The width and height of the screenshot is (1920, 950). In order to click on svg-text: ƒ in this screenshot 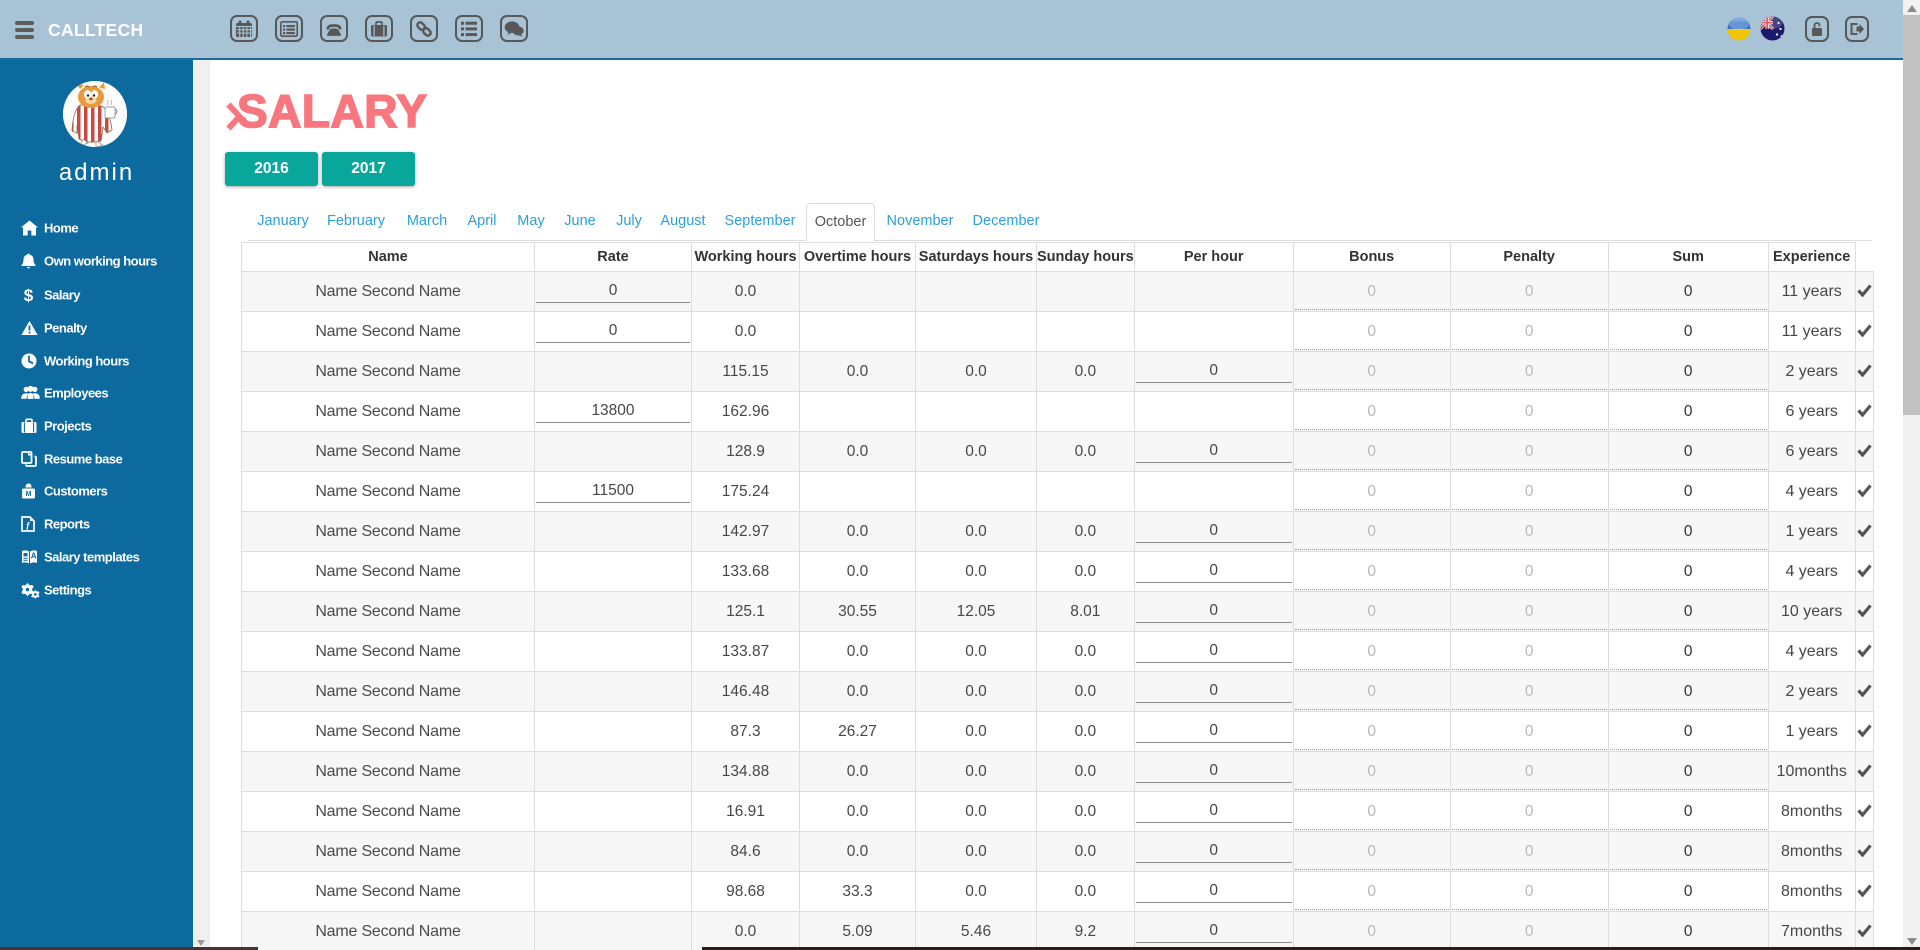, I will do `click(28, 525)`.